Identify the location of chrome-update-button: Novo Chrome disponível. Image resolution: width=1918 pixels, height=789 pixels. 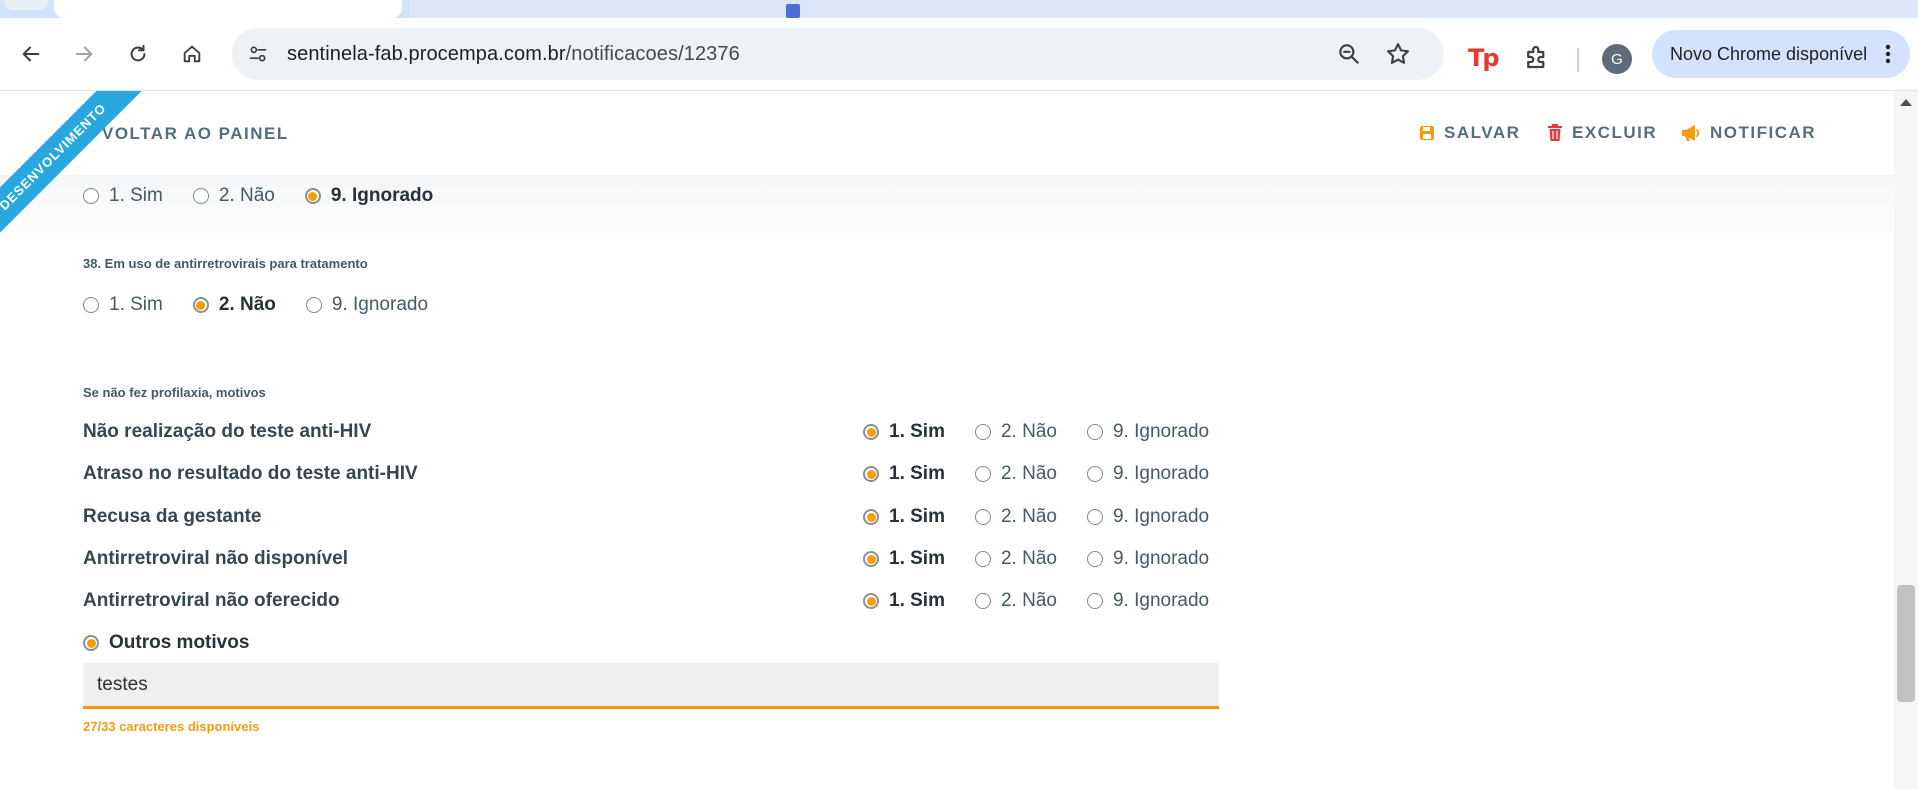
(1781, 54).